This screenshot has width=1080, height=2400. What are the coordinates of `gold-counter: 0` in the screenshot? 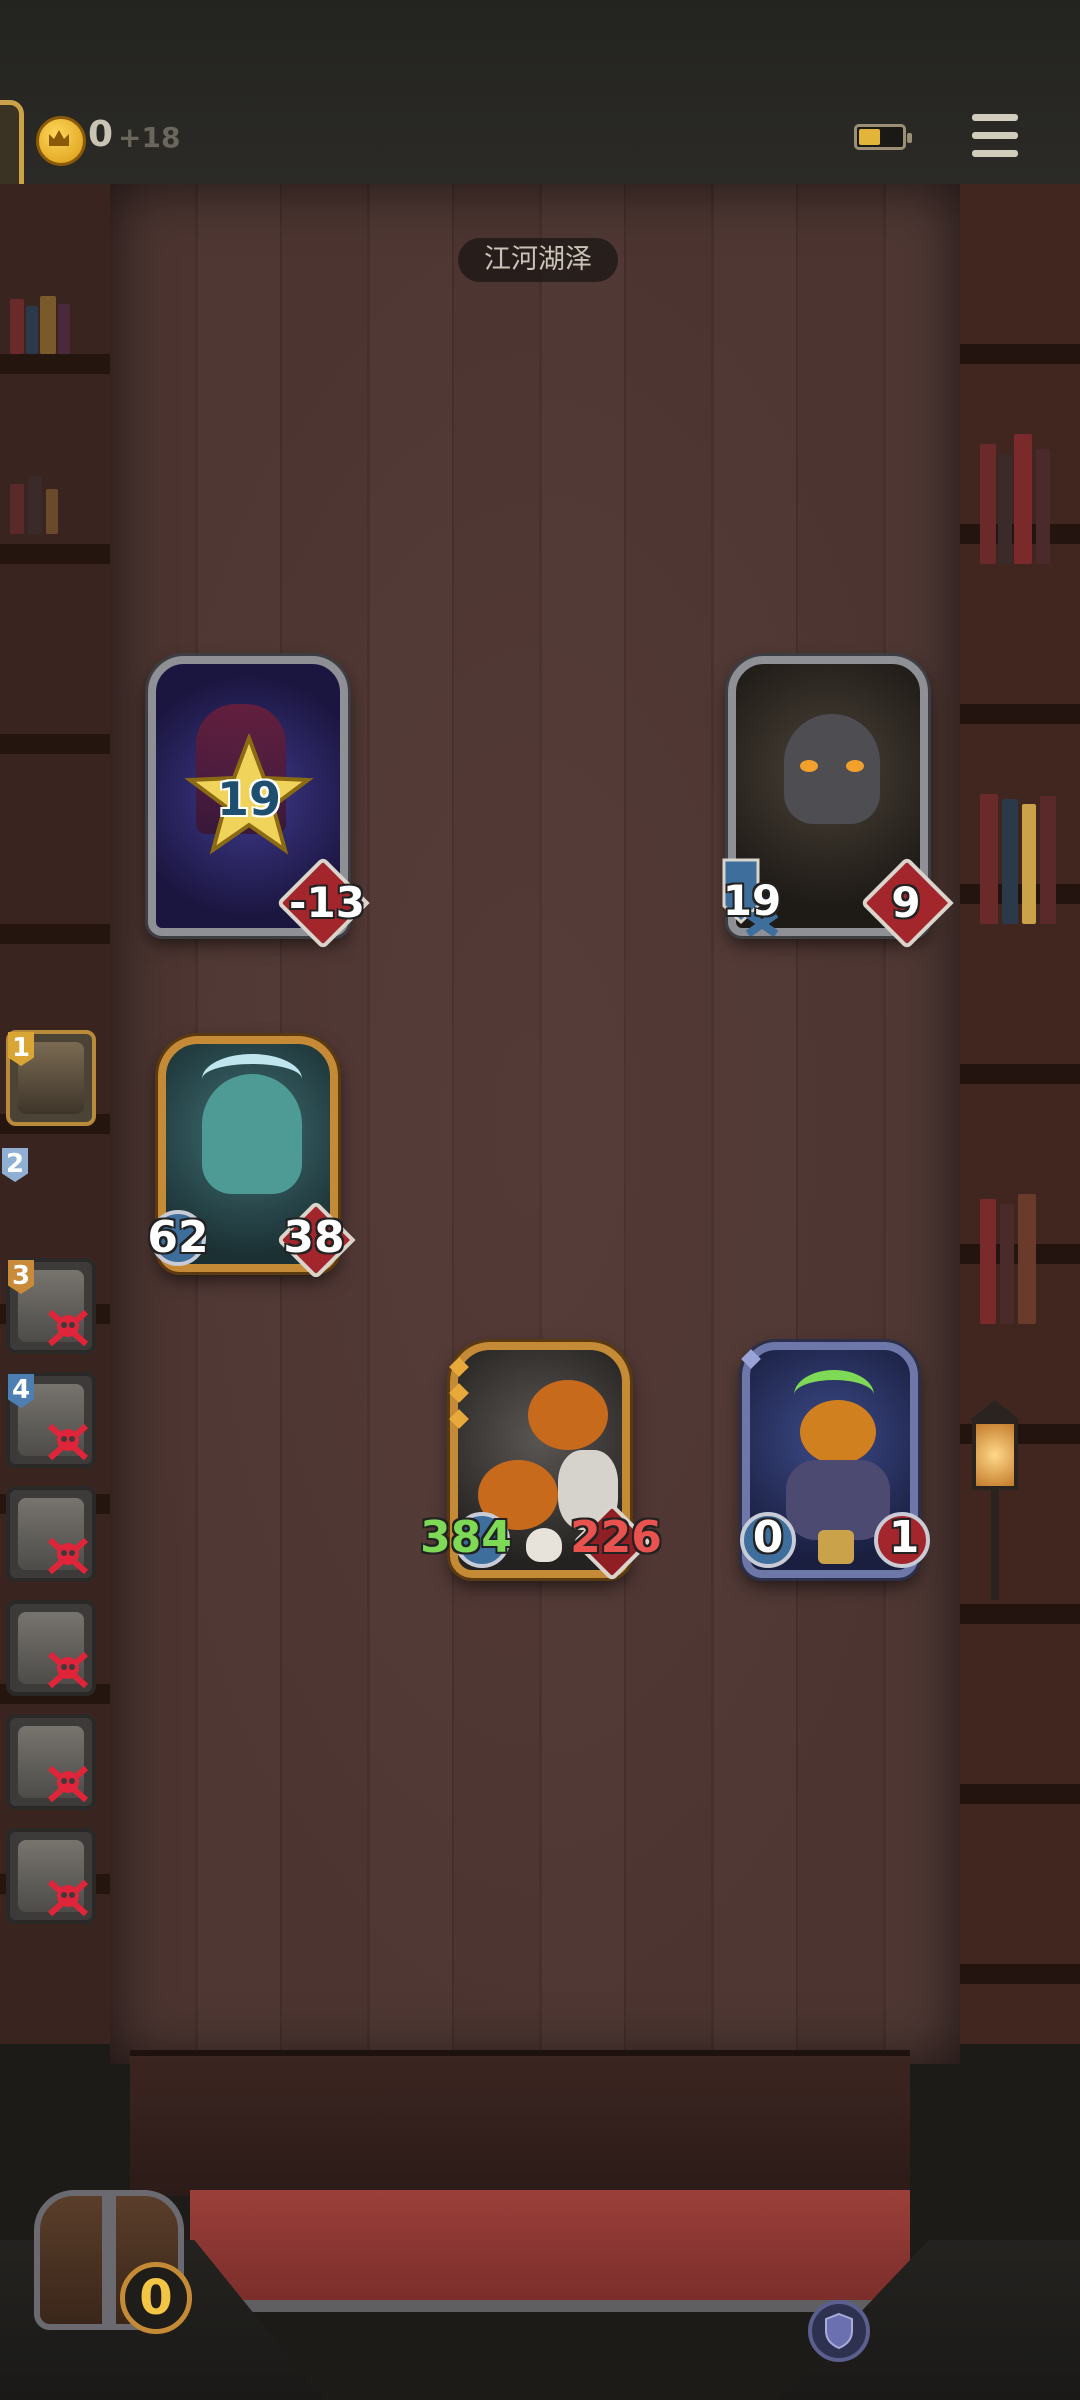 It's located at (156, 2298).